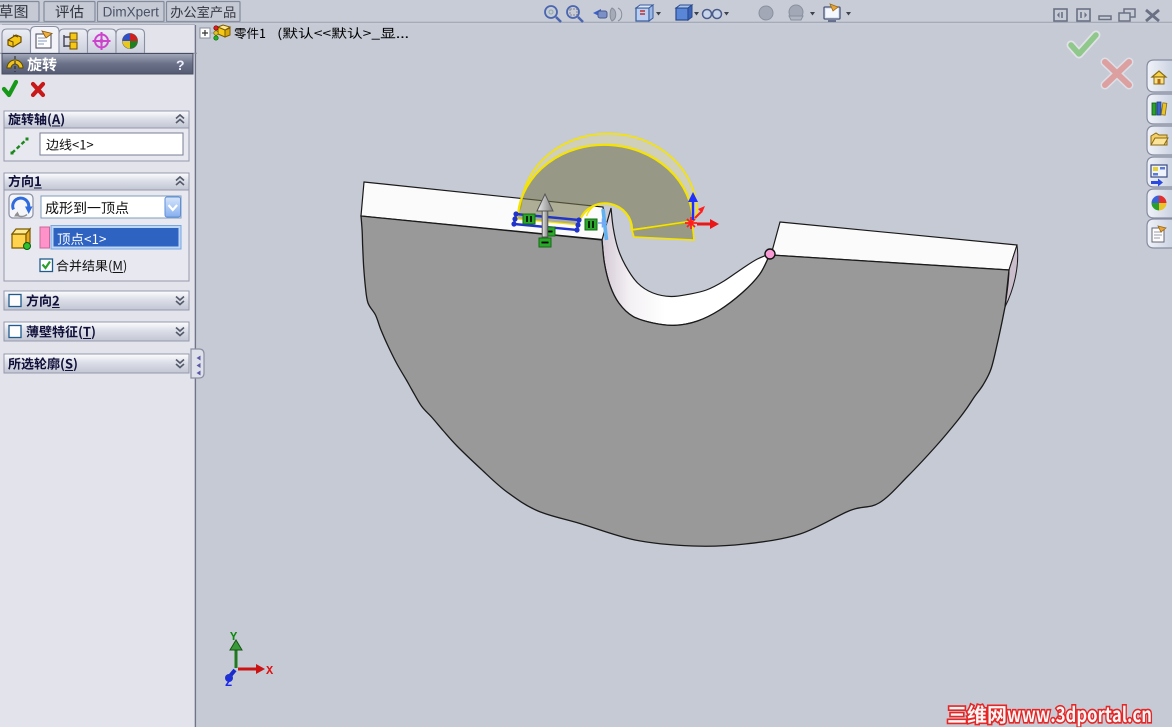  I want to click on svg-text: Y, so click(234, 637).